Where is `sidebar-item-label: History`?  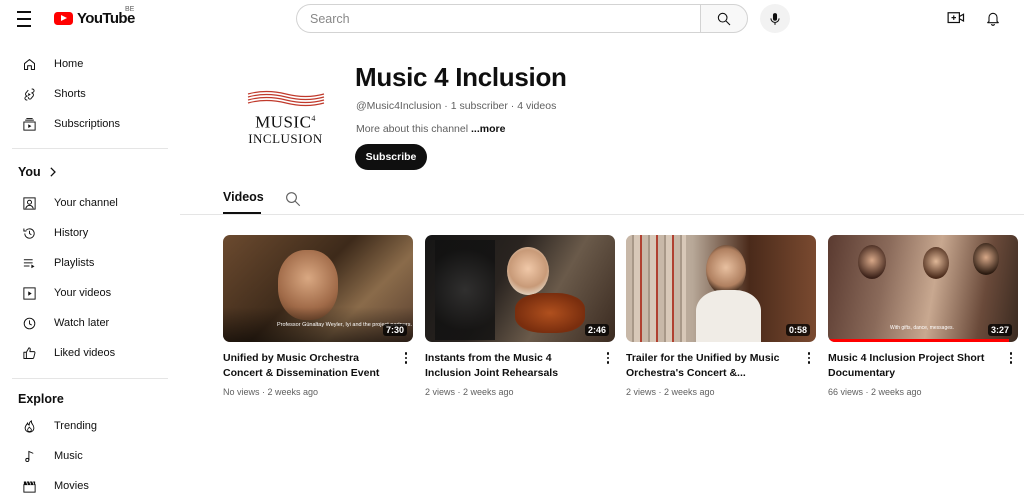
sidebar-item-label: History is located at coordinates (71, 233).